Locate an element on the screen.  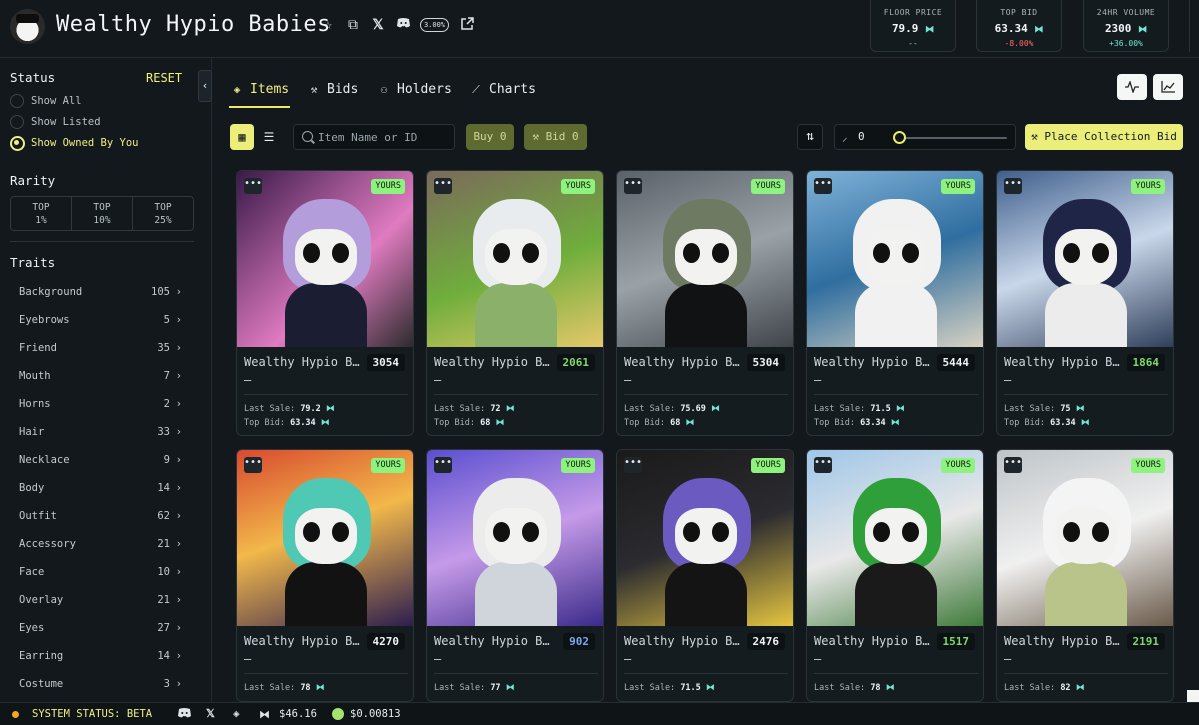
sweep-slider is located at coordinates (953, 138).